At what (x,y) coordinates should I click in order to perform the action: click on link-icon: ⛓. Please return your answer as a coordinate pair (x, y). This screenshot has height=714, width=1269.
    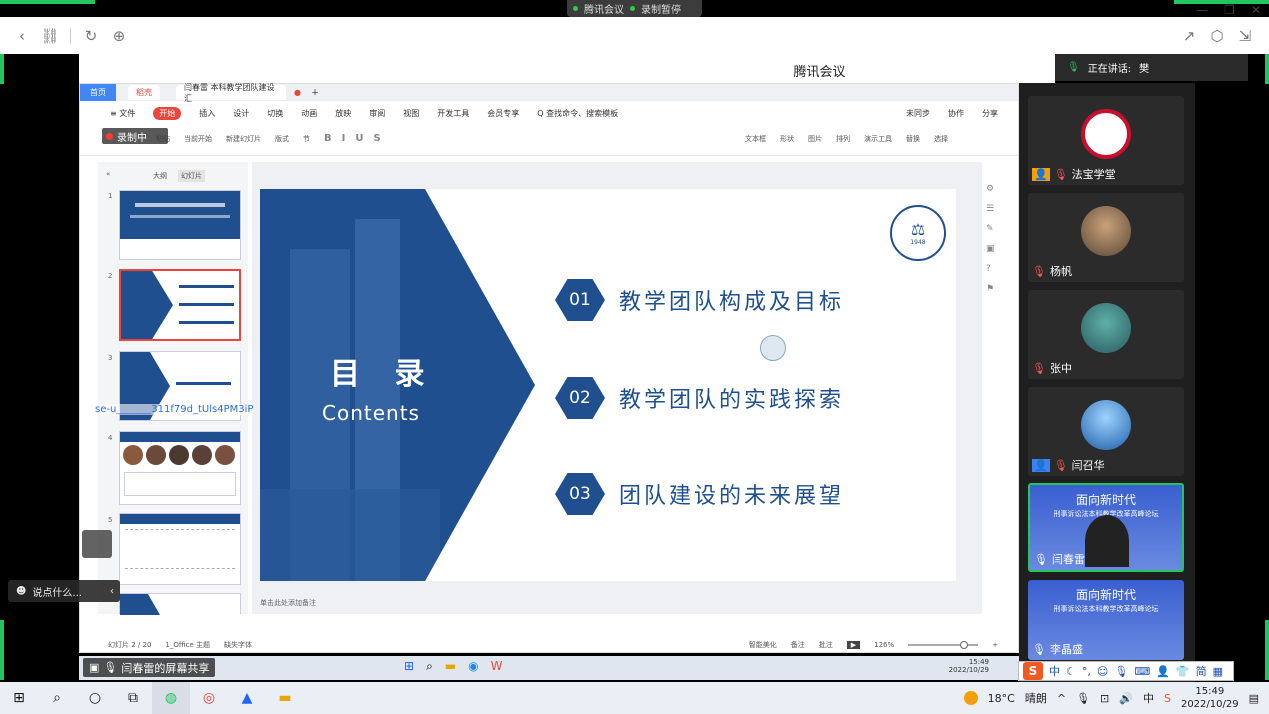
    Looking at the image, I should click on (50, 36).